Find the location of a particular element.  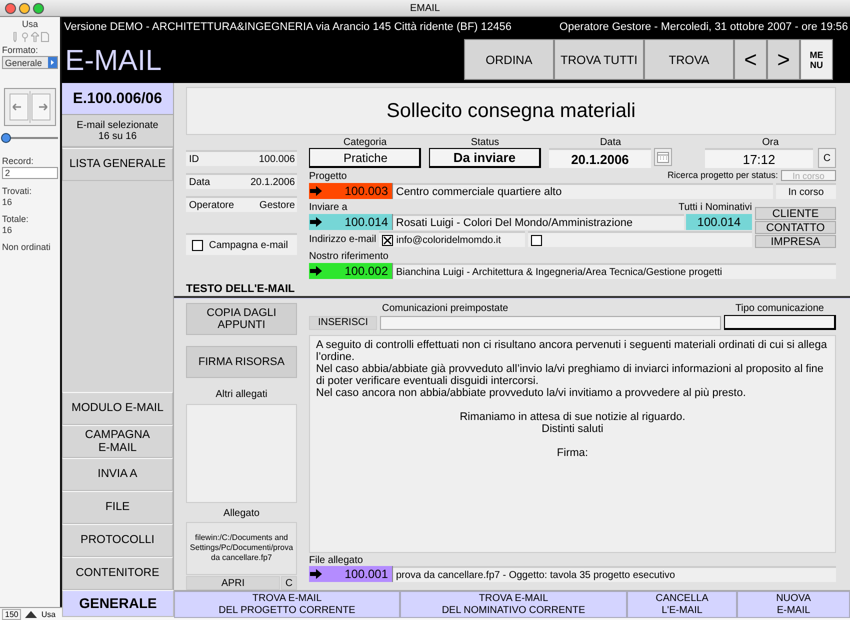

layout-title: E-MAIL is located at coordinates (113, 61).